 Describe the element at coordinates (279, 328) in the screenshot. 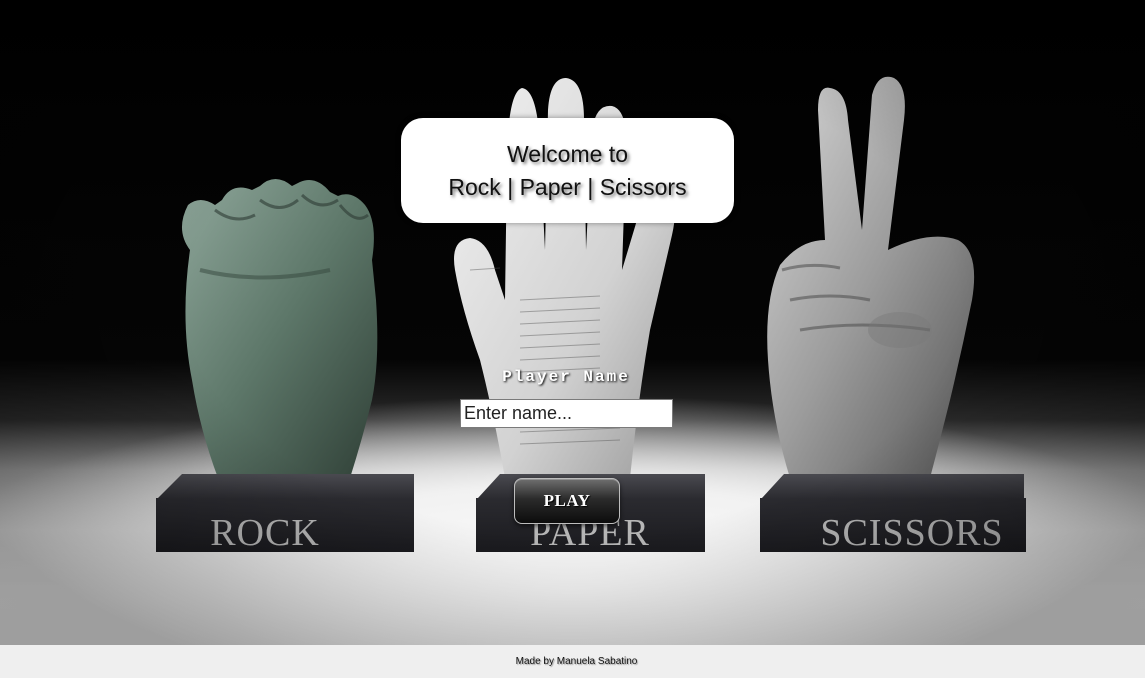

I see `rock-hand` at that location.